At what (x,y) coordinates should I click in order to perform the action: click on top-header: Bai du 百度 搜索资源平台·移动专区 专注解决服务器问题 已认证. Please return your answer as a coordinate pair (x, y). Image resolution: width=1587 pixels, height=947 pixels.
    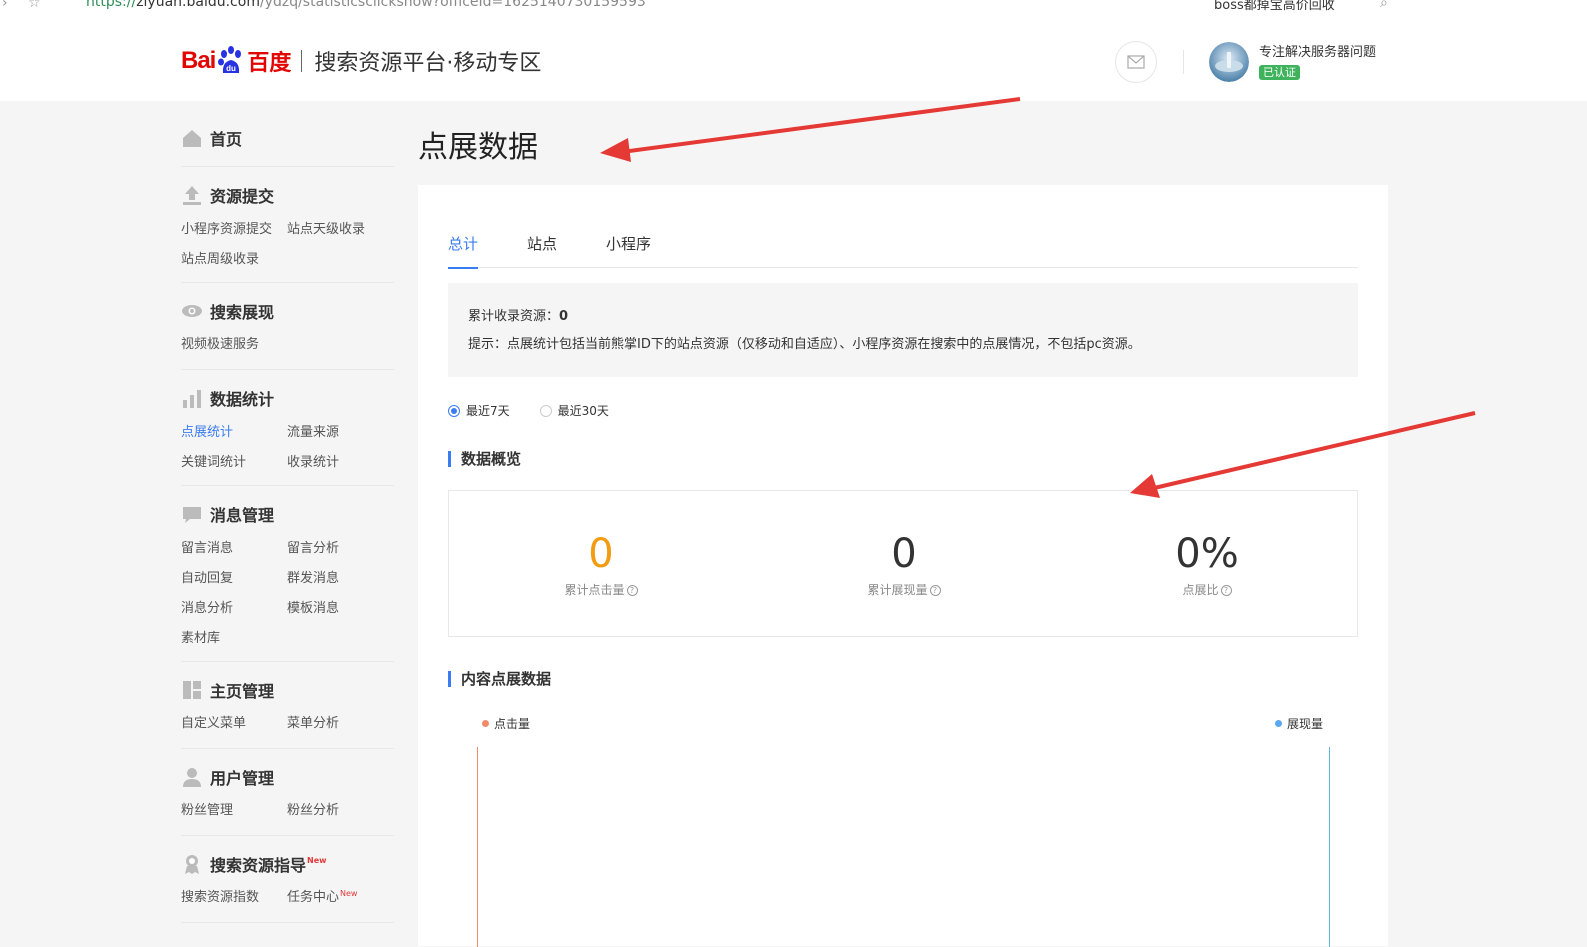
    Looking at the image, I should click on (793, 57).